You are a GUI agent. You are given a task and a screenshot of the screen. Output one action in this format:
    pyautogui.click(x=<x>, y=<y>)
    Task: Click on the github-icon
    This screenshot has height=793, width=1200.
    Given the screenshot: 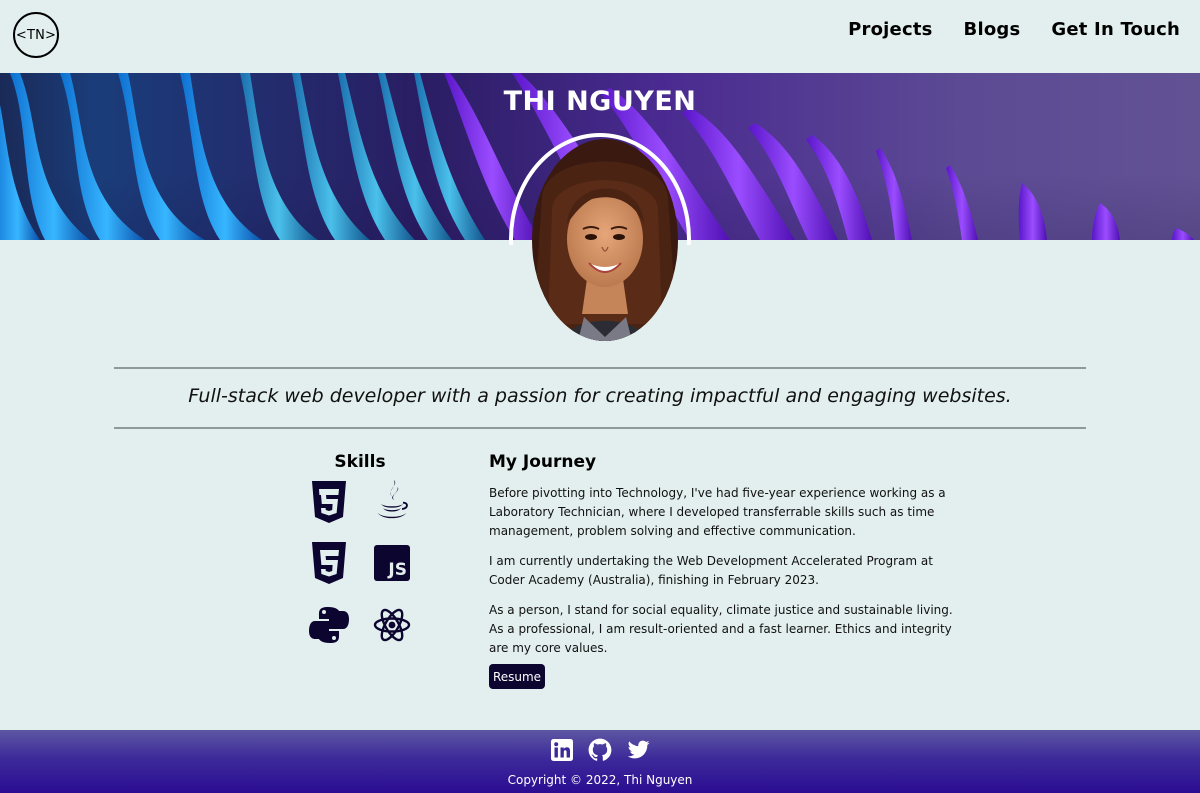 What is the action you would take?
    pyautogui.click(x=600, y=750)
    